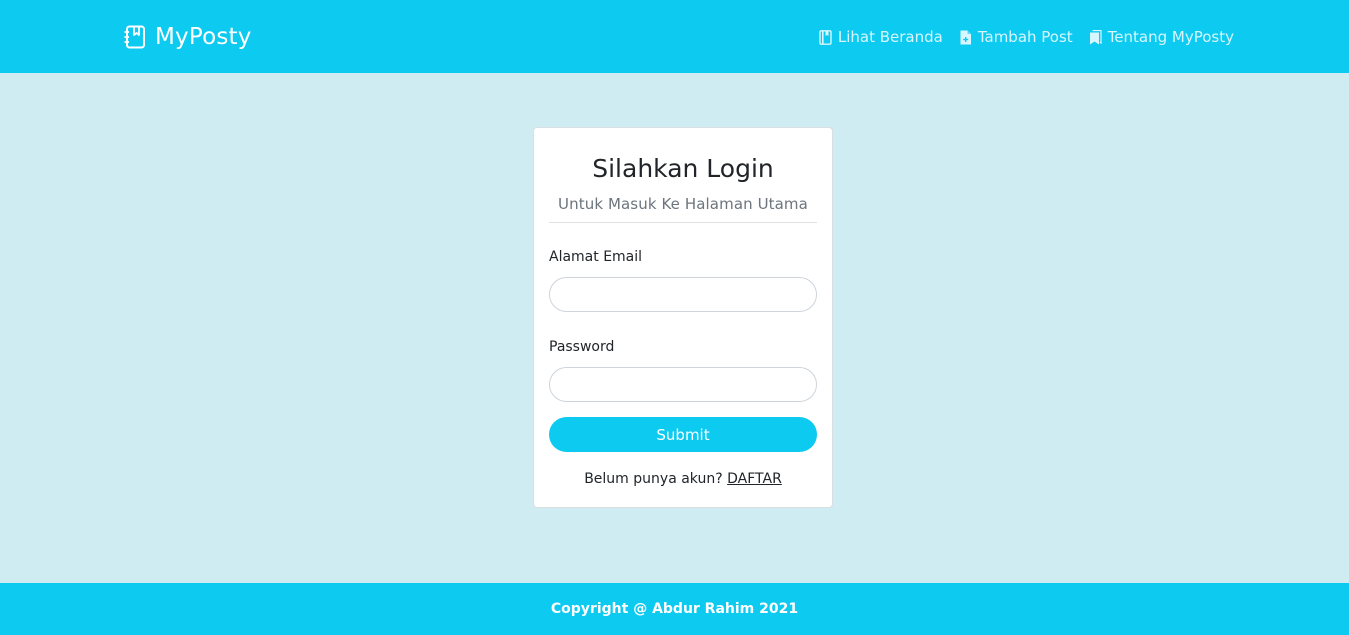 The width and height of the screenshot is (1349, 635). I want to click on copyright-text: Copyright @ Abdur Rahim 2021, so click(674, 609).